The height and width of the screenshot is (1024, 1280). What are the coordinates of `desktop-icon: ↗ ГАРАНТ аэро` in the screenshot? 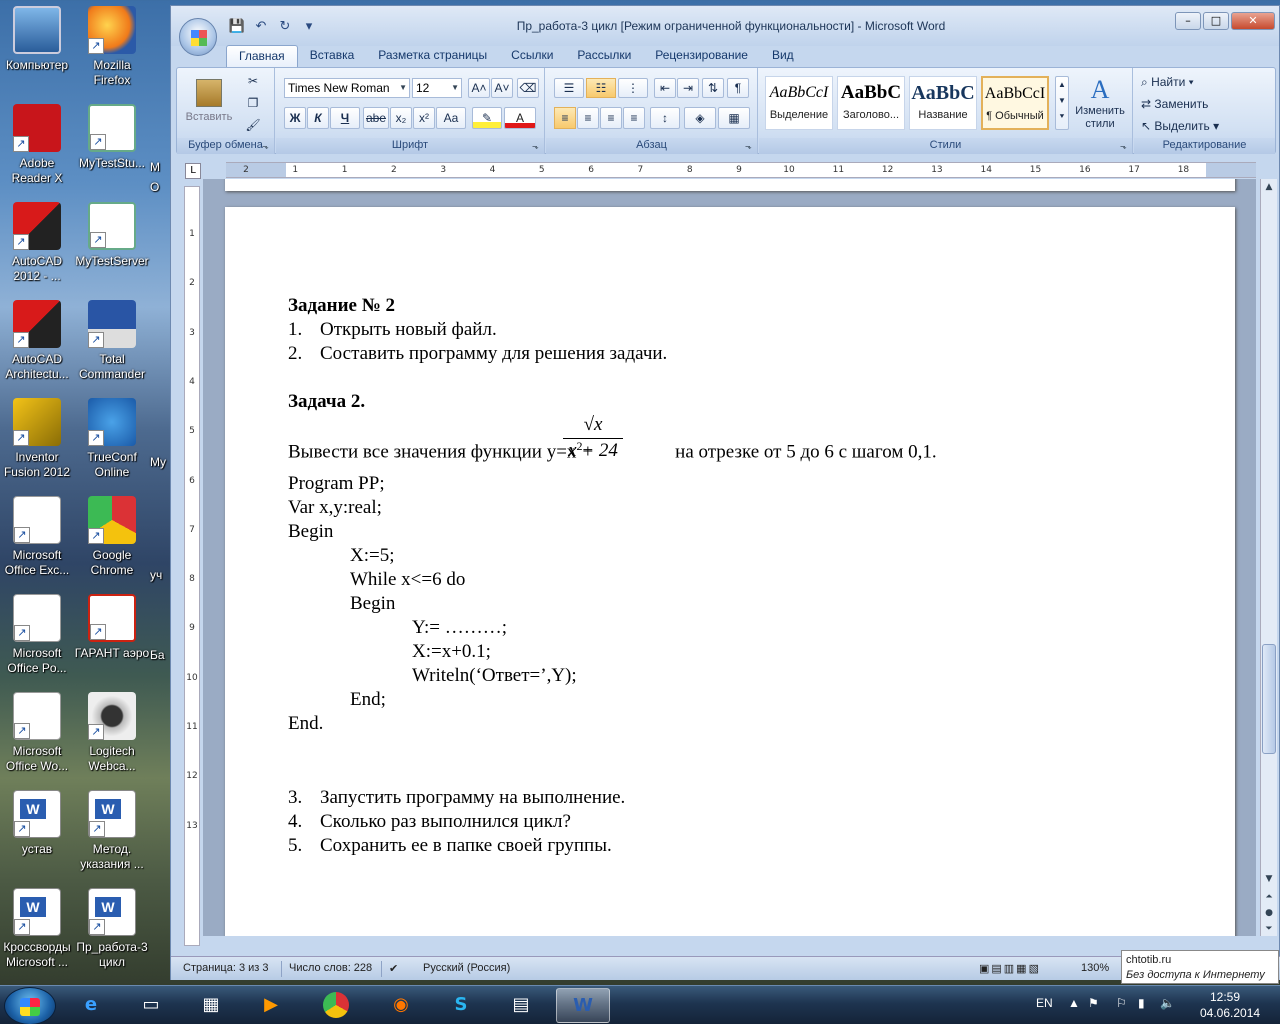 It's located at (112, 638).